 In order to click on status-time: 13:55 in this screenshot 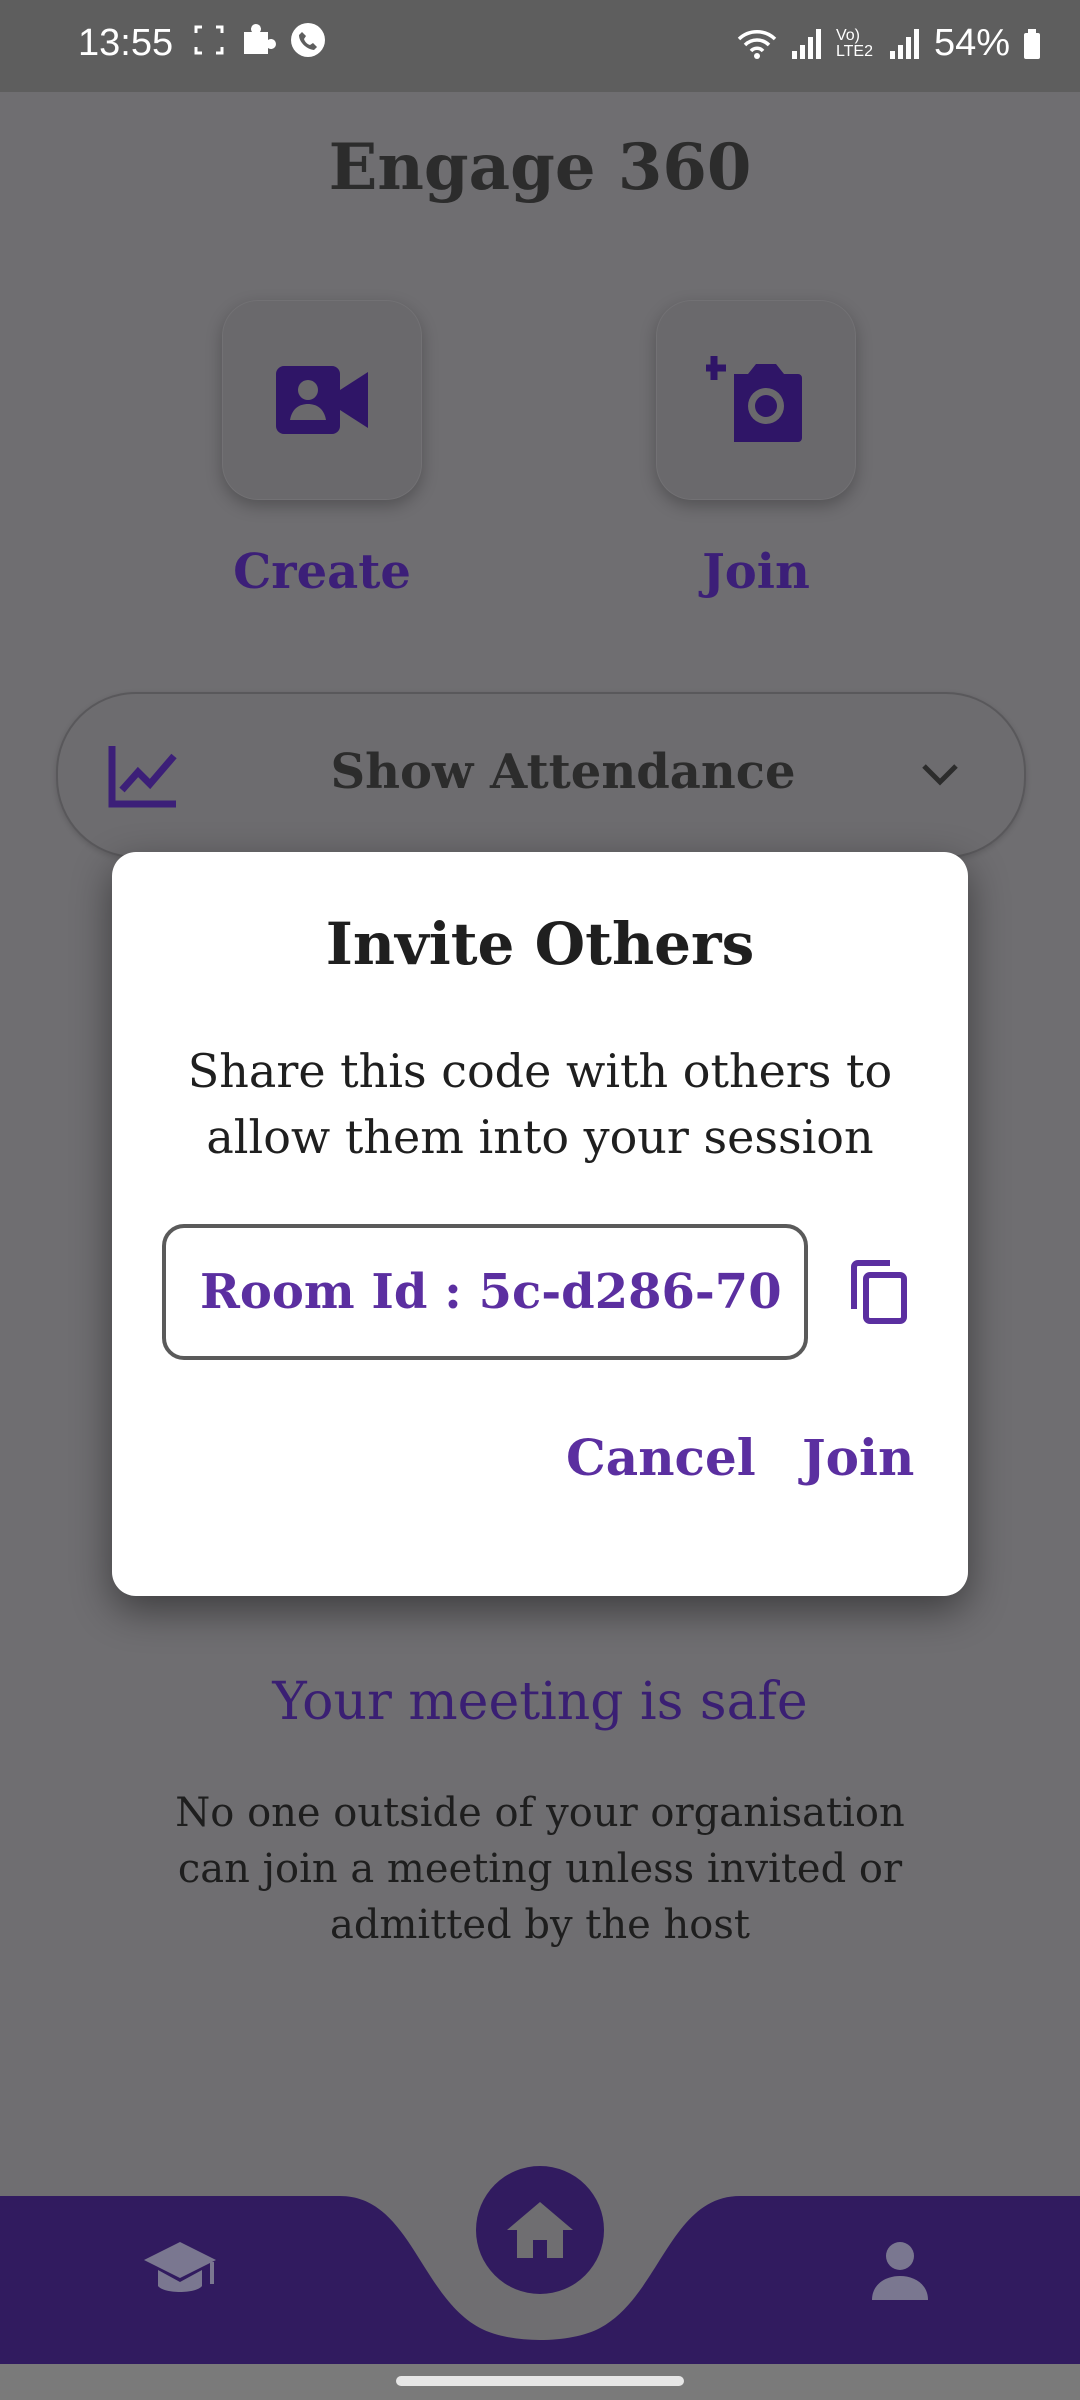, I will do `click(126, 43)`.